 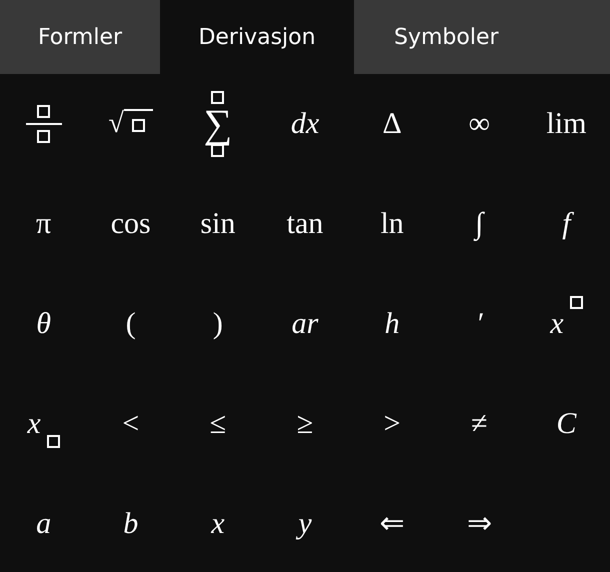 I want to click on math-key: ⇐, so click(x=392, y=523).